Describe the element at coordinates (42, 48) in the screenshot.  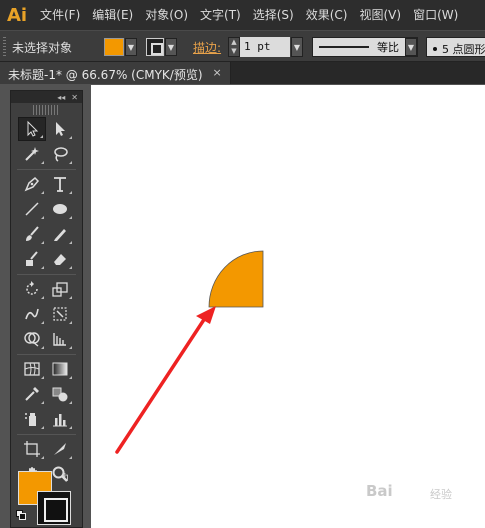
I see `selection-status: 未选择对象` at that location.